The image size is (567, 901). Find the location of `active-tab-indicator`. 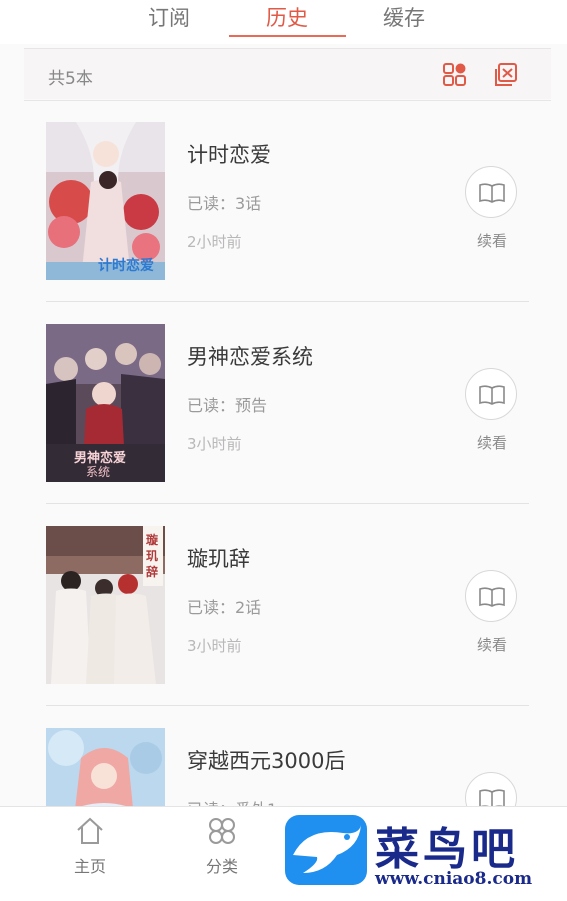

active-tab-indicator is located at coordinates (287, 36).